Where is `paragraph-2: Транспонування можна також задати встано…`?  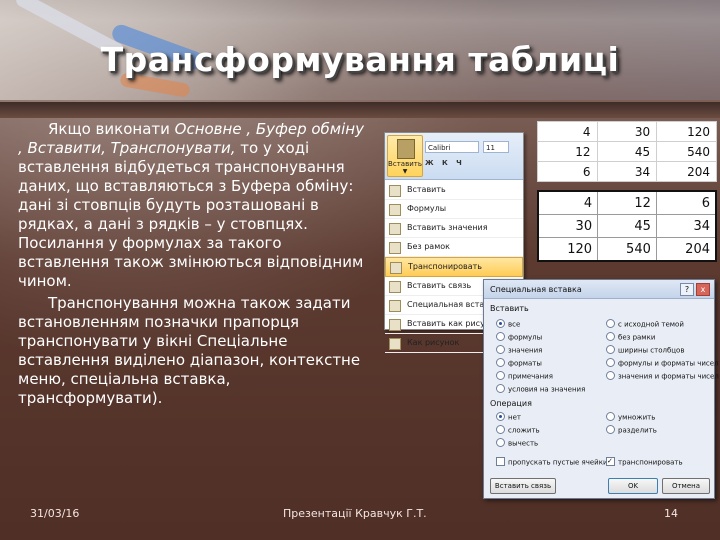 paragraph-2: Транспонування можна також задати встано… is located at coordinates (189, 350).